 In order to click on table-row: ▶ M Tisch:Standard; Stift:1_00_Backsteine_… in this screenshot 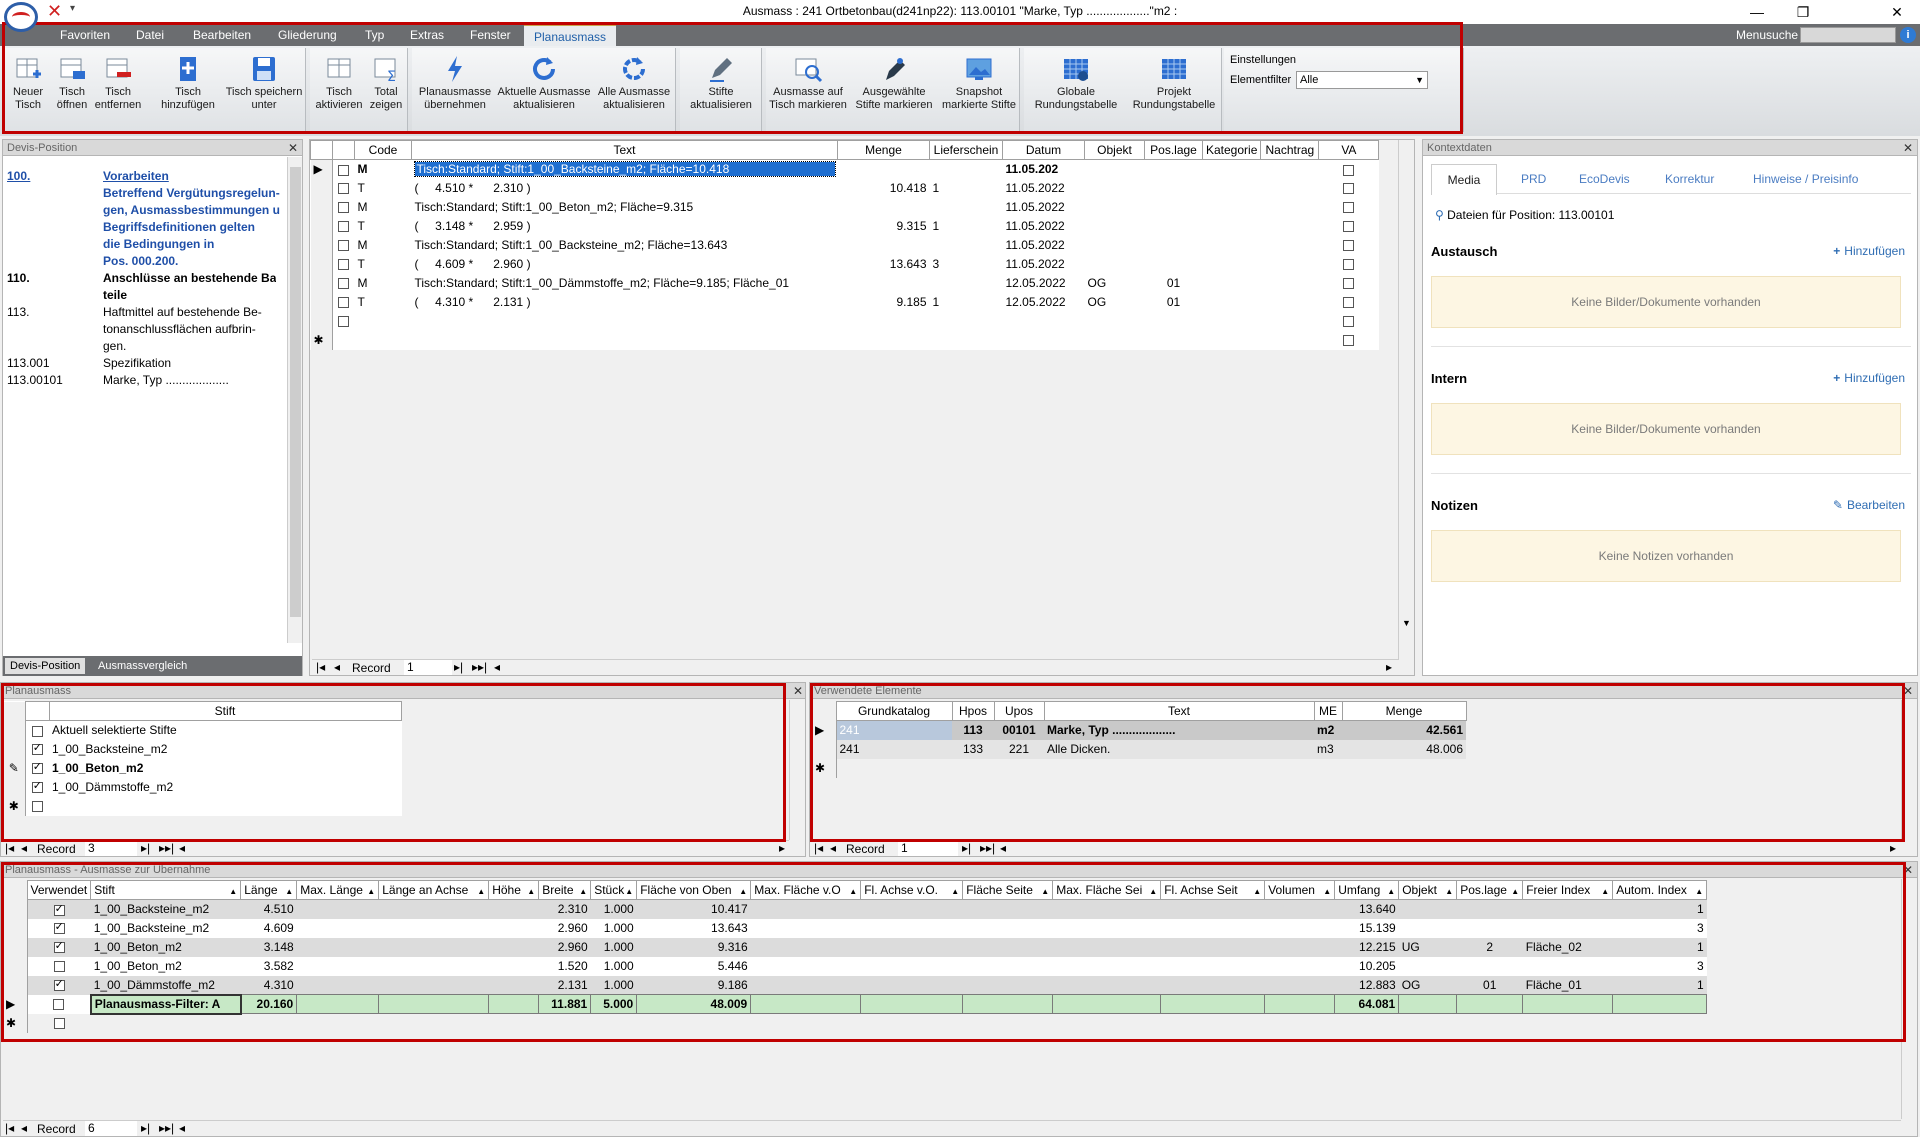, I will do `click(844, 169)`.